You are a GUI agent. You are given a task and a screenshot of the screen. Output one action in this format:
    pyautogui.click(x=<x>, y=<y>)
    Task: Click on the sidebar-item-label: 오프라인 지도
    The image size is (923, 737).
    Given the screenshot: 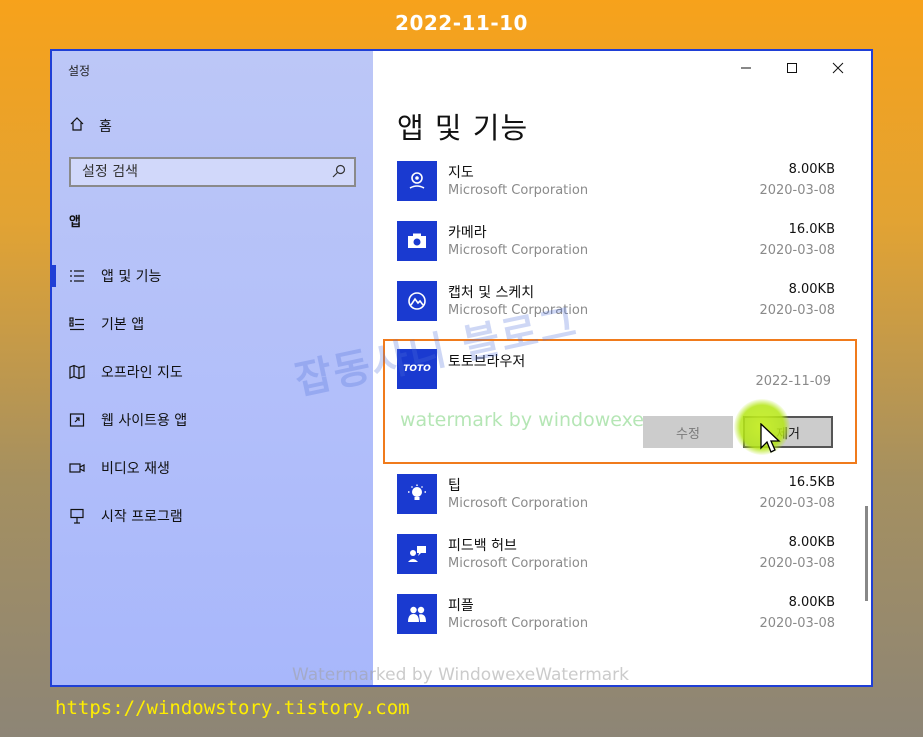 What is the action you would take?
    pyautogui.click(x=142, y=373)
    